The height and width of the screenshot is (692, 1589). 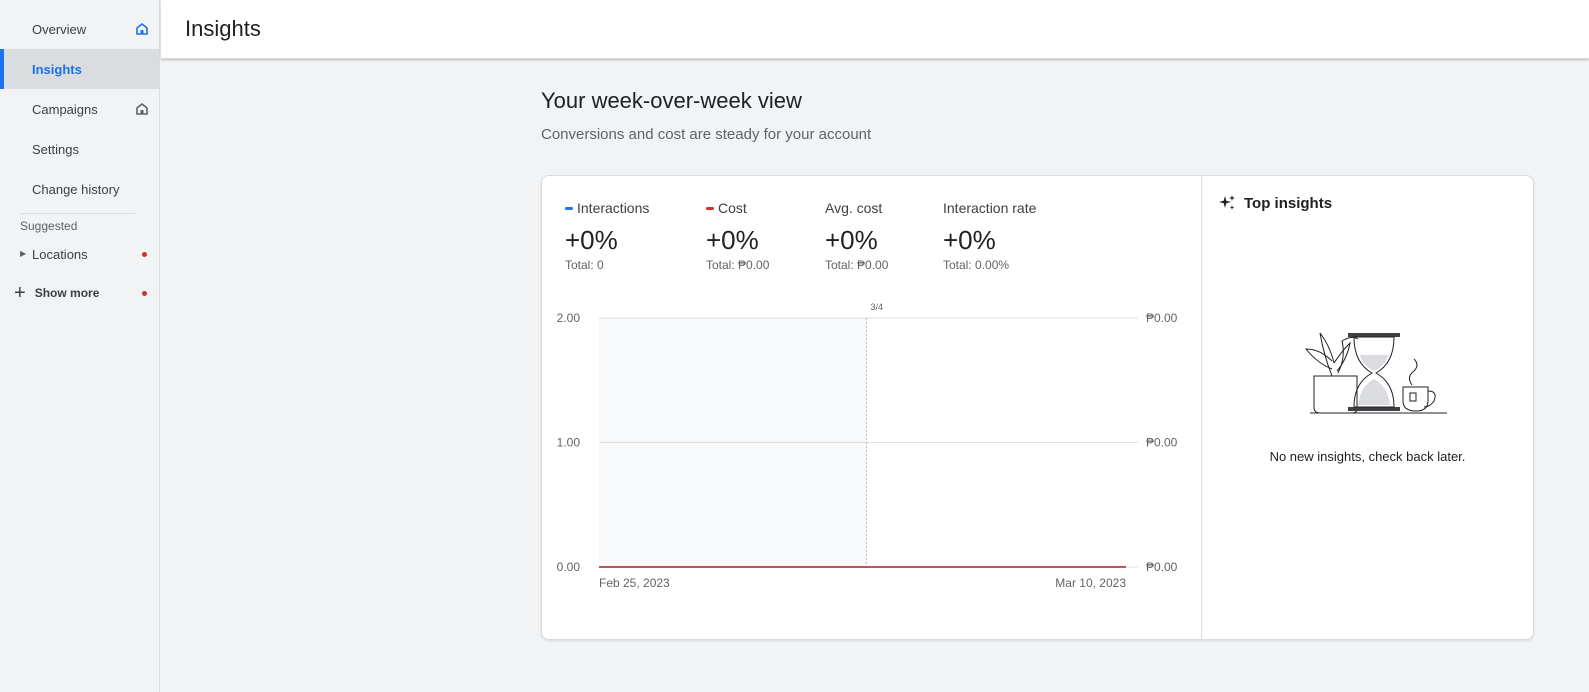 What do you see at coordinates (671, 100) in the screenshot?
I see `section-heading: Your week-over-week view` at bounding box center [671, 100].